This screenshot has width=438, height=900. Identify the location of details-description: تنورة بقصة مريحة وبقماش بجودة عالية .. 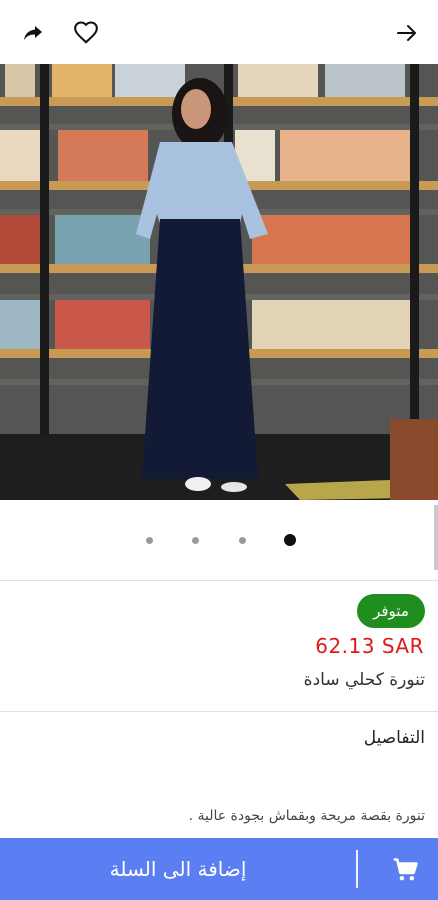
(306, 816).